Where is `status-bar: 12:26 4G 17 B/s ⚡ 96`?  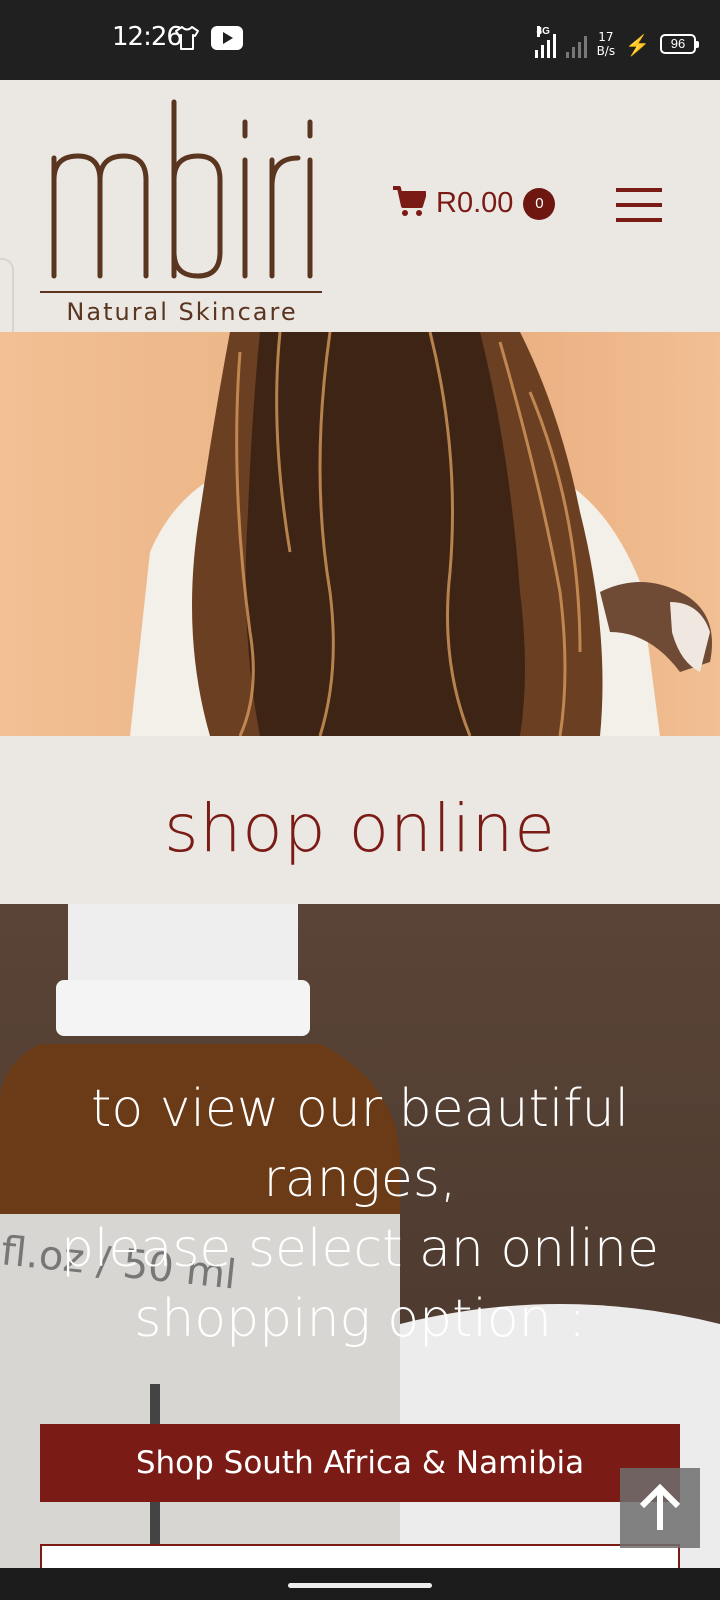
status-bar: 12:26 4G 17 B/s ⚡ 96 is located at coordinates (360, 40).